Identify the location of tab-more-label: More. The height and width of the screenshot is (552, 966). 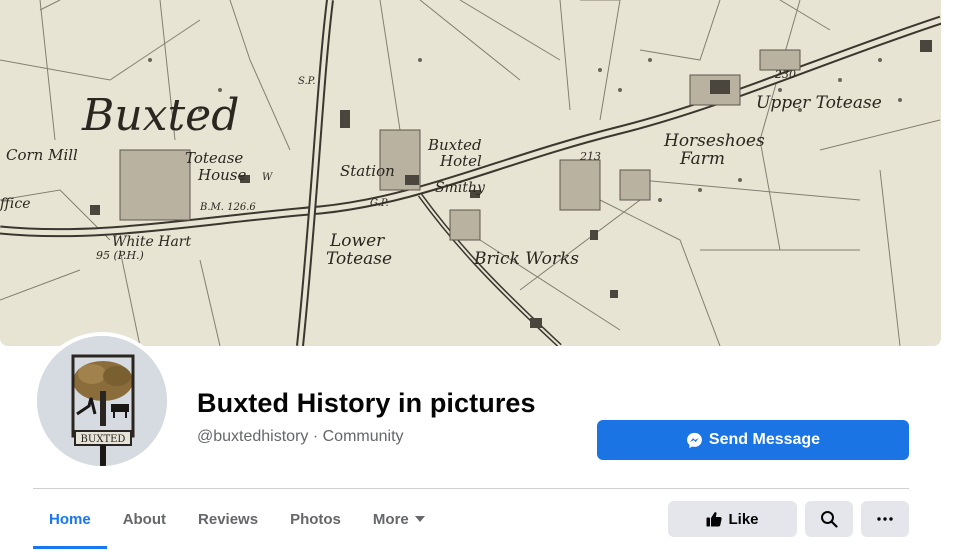
(390, 519).